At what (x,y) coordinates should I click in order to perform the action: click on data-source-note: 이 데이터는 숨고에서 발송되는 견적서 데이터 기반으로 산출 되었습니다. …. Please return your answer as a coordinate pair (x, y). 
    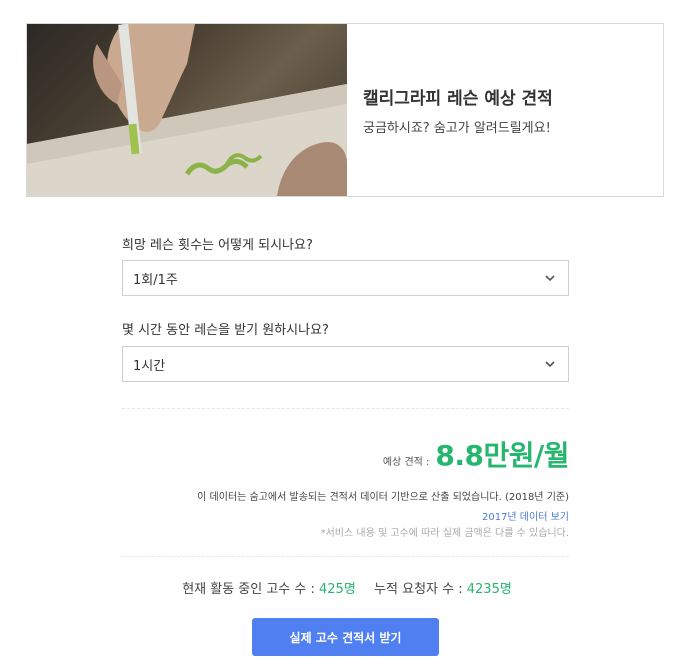
    Looking at the image, I should click on (383, 497).